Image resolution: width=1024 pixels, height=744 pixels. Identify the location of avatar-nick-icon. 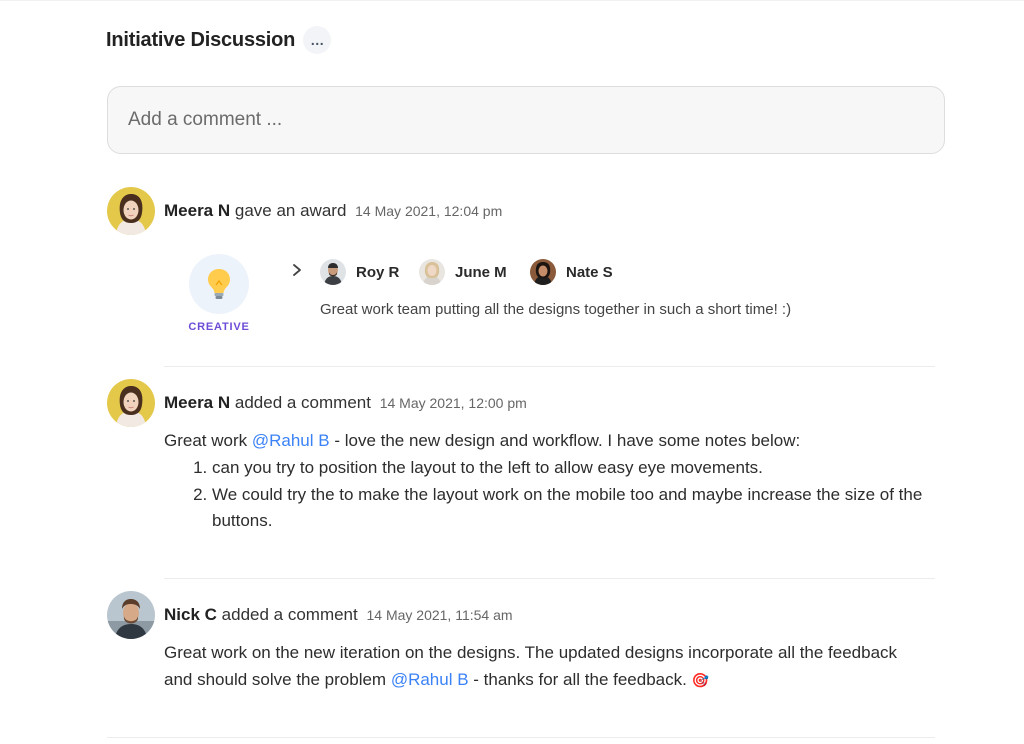
(131, 615).